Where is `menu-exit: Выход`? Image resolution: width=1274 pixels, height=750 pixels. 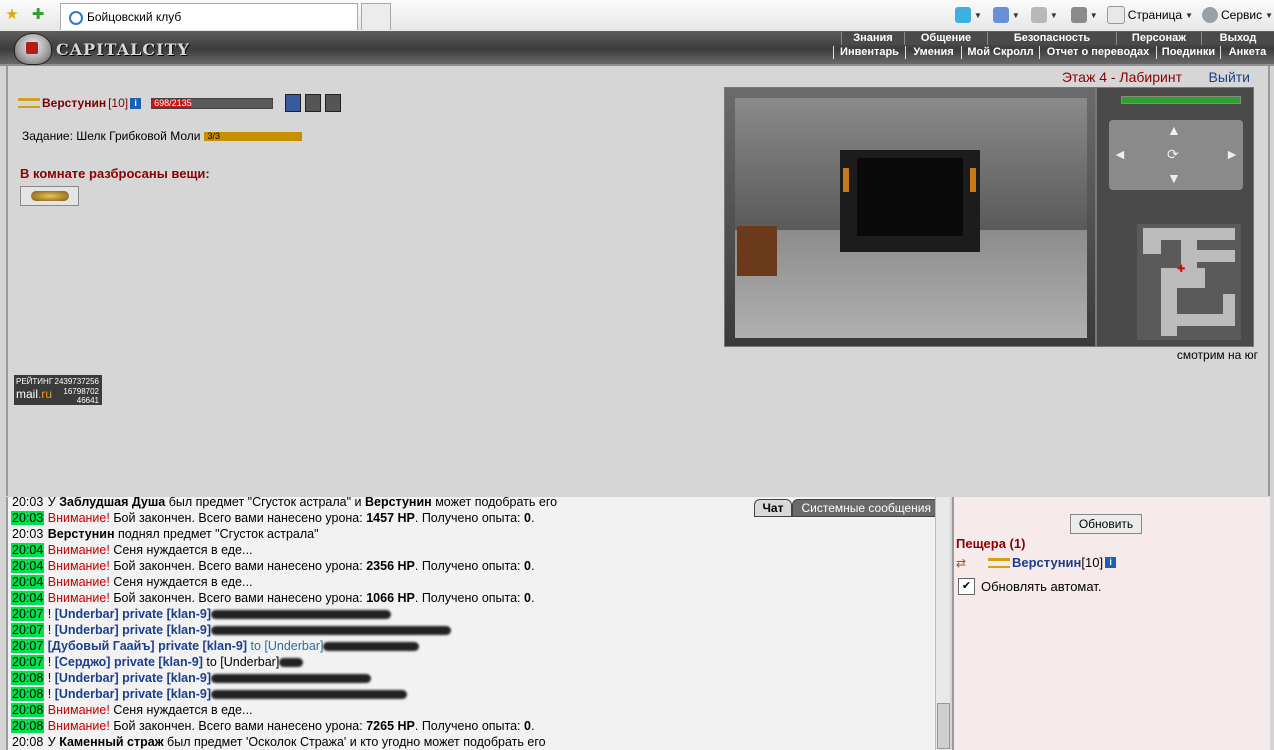 menu-exit: Выход is located at coordinates (1237, 38).